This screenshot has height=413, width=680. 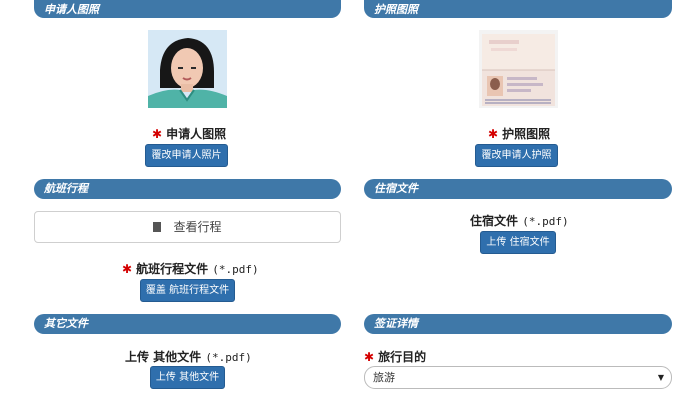 I want to click on passport-photo-label-text: 护照图照, so click(x=526, y=134).